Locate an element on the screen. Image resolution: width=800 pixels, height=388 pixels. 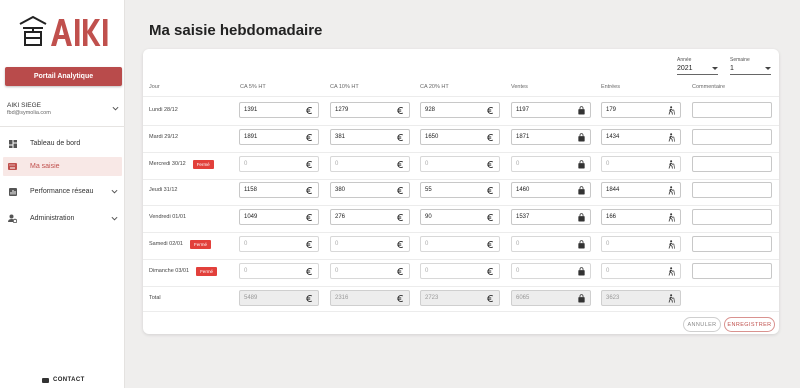
dashboard-icon is located at coordinates (12, 143).